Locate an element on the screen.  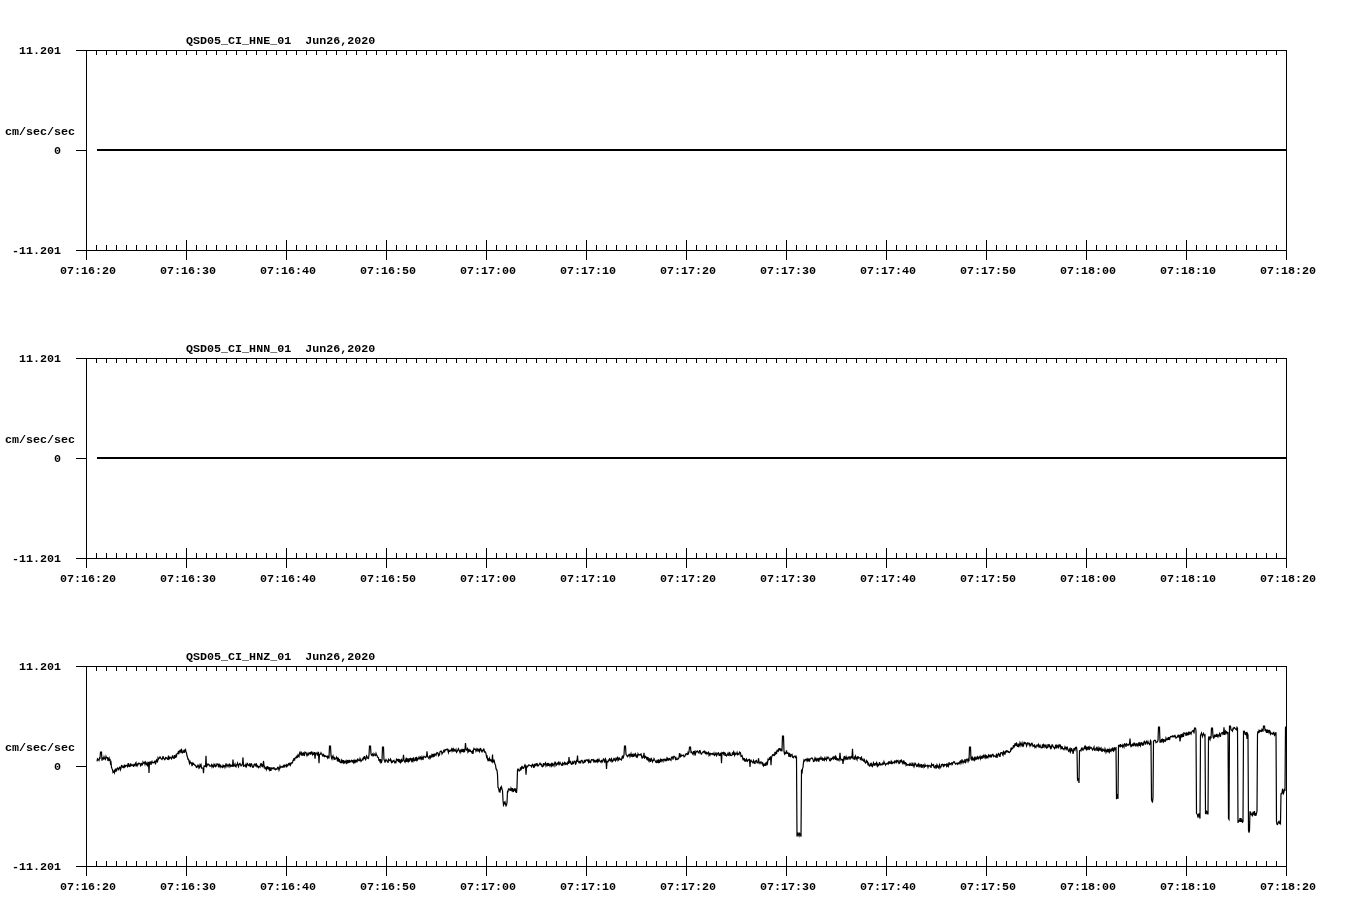
chart-title: QSD05_CI_HNE_01 Jun26,2020 is located at coordinates (281, 41).